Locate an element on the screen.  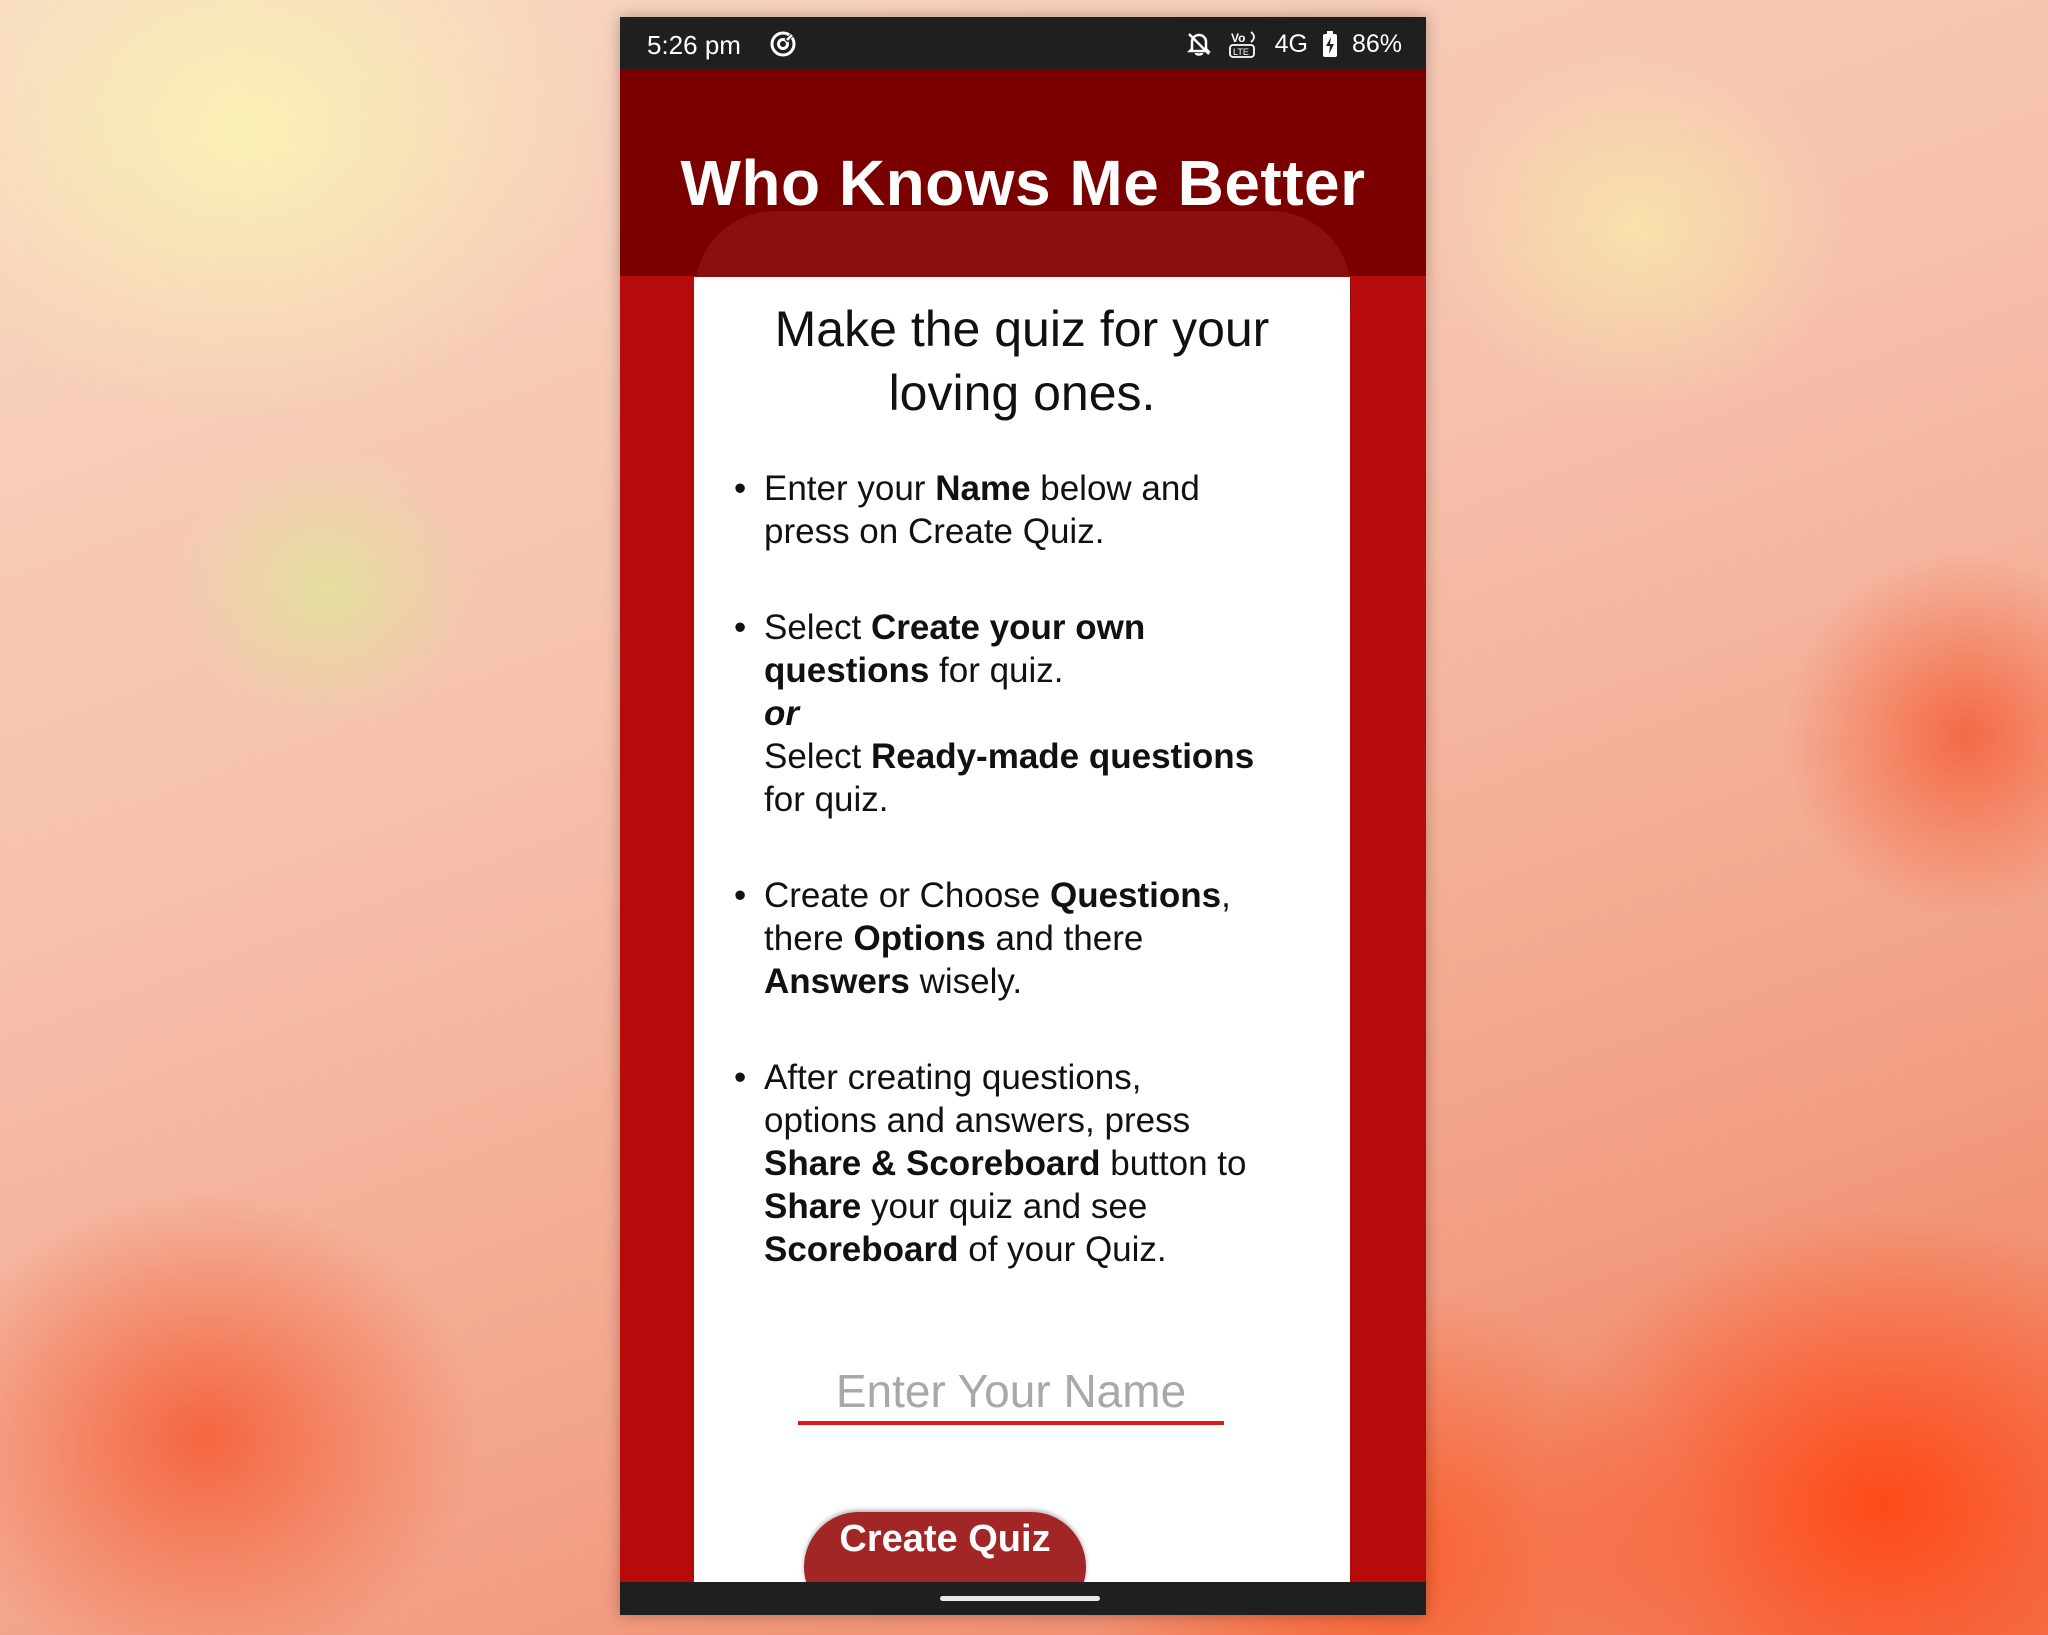
step-bold: Options is located at coordinates (919, 938).